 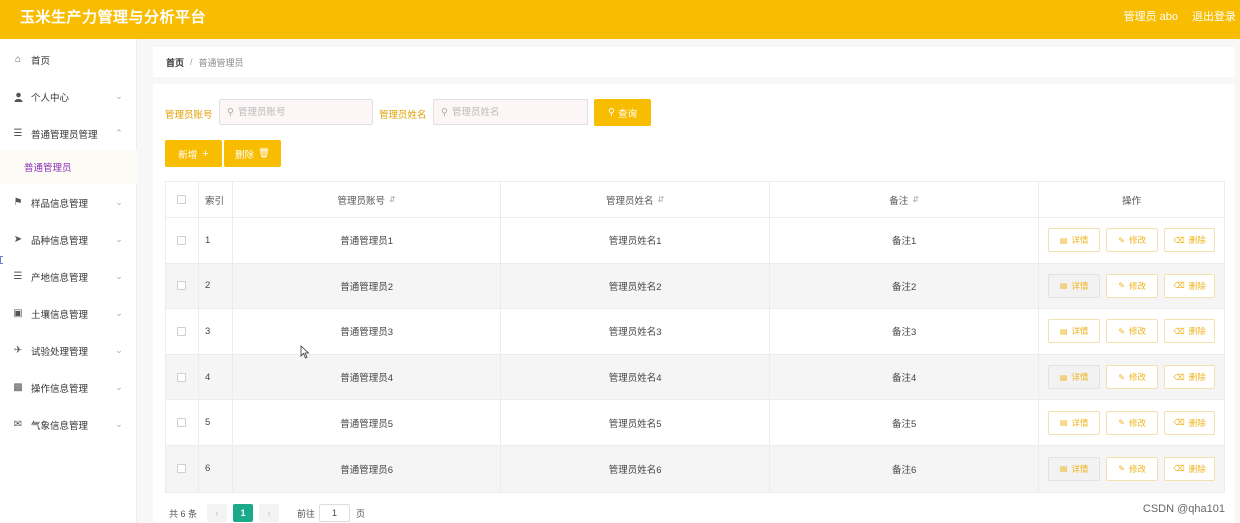 I want to click on sidebar-item-admin-management: ☰ 普通管理员管理 ⌃, so click(x=68, y=133).